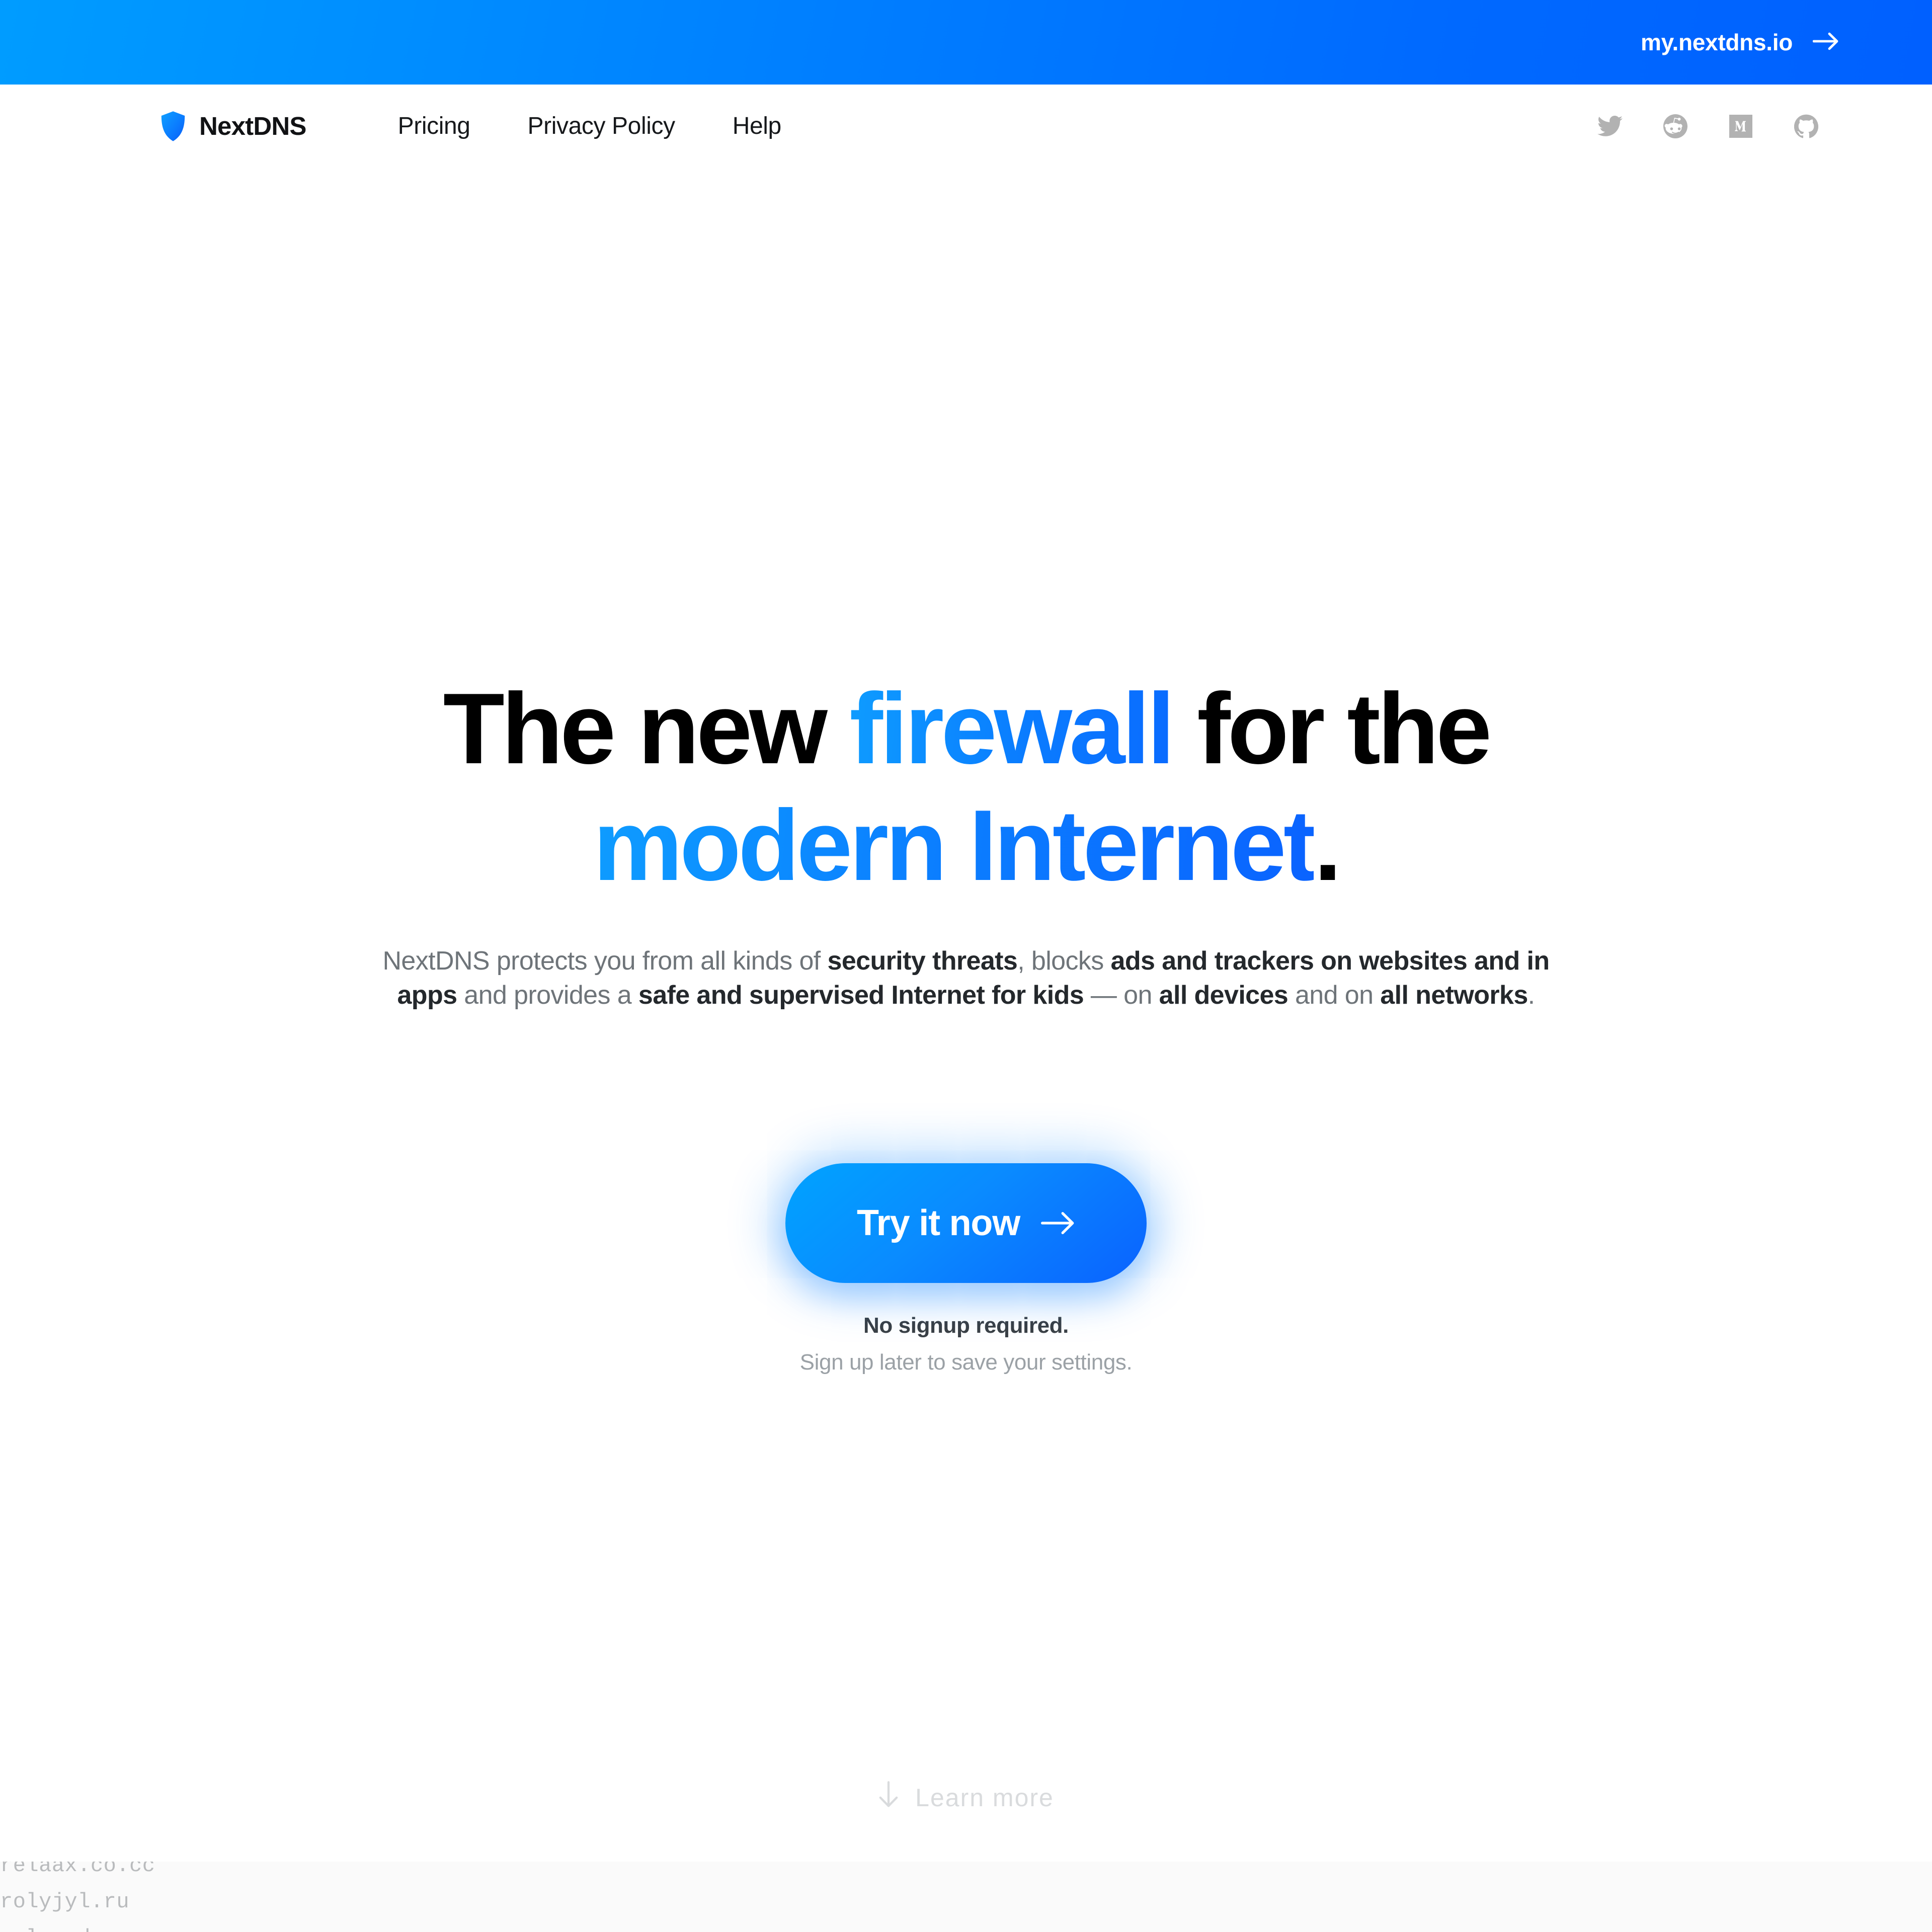 This screenshot has height=1932, width=1932. What do you see at coordinates (984, 1798) in the screenshot?
I see `learn-more-label: Learn more` at bounding box center [984, 1798].